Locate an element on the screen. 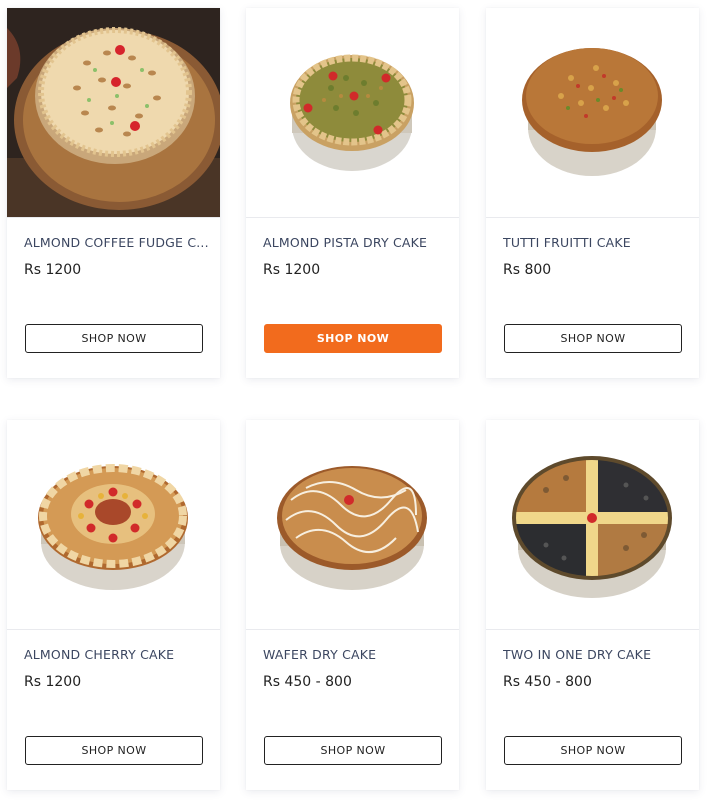 The image size is (708, 800). almond-cherry-cake-image is located at coordinates (113, 526).